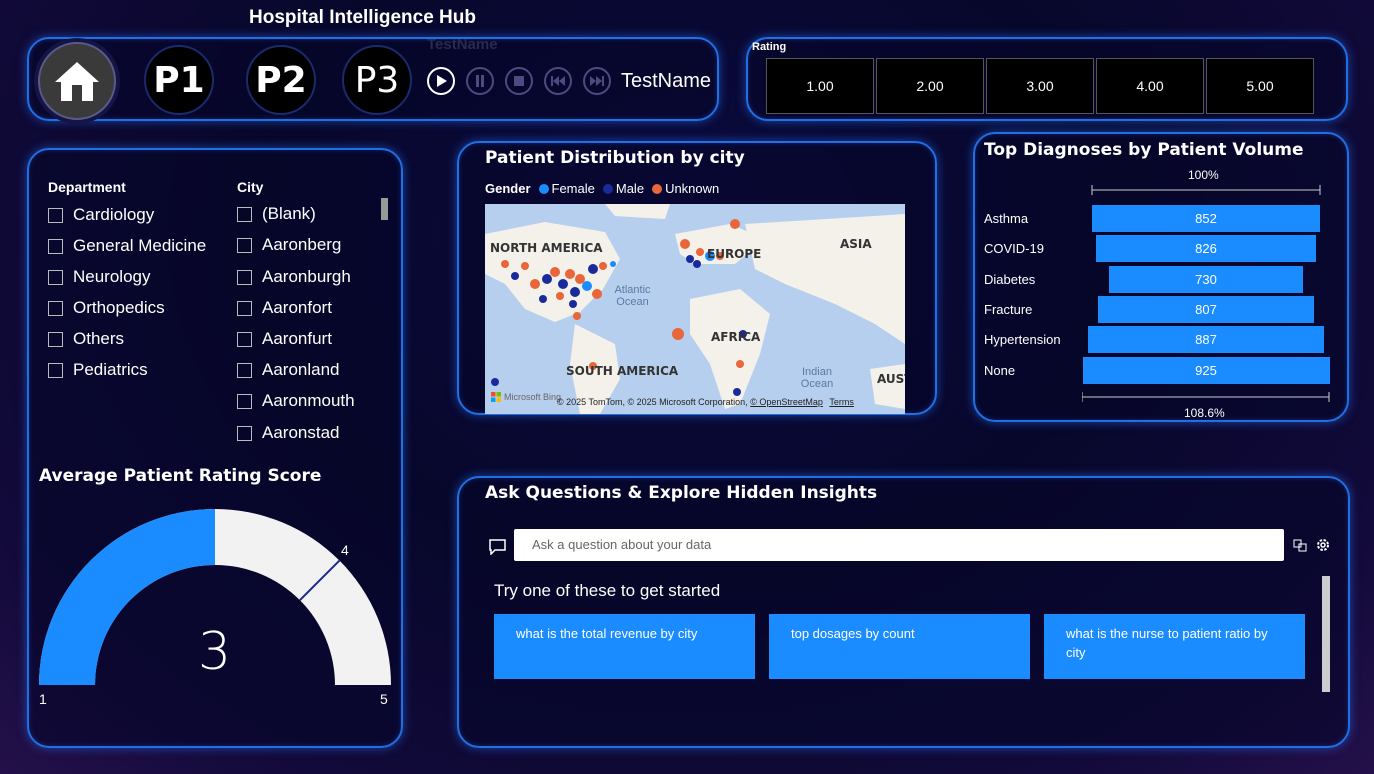 This screenshot has width=1374, height=774. What do you see at coordinates (1206, 309) in the screenshot?
I see `diagnosis-bar: 807` at bounding box center [1206, 309].